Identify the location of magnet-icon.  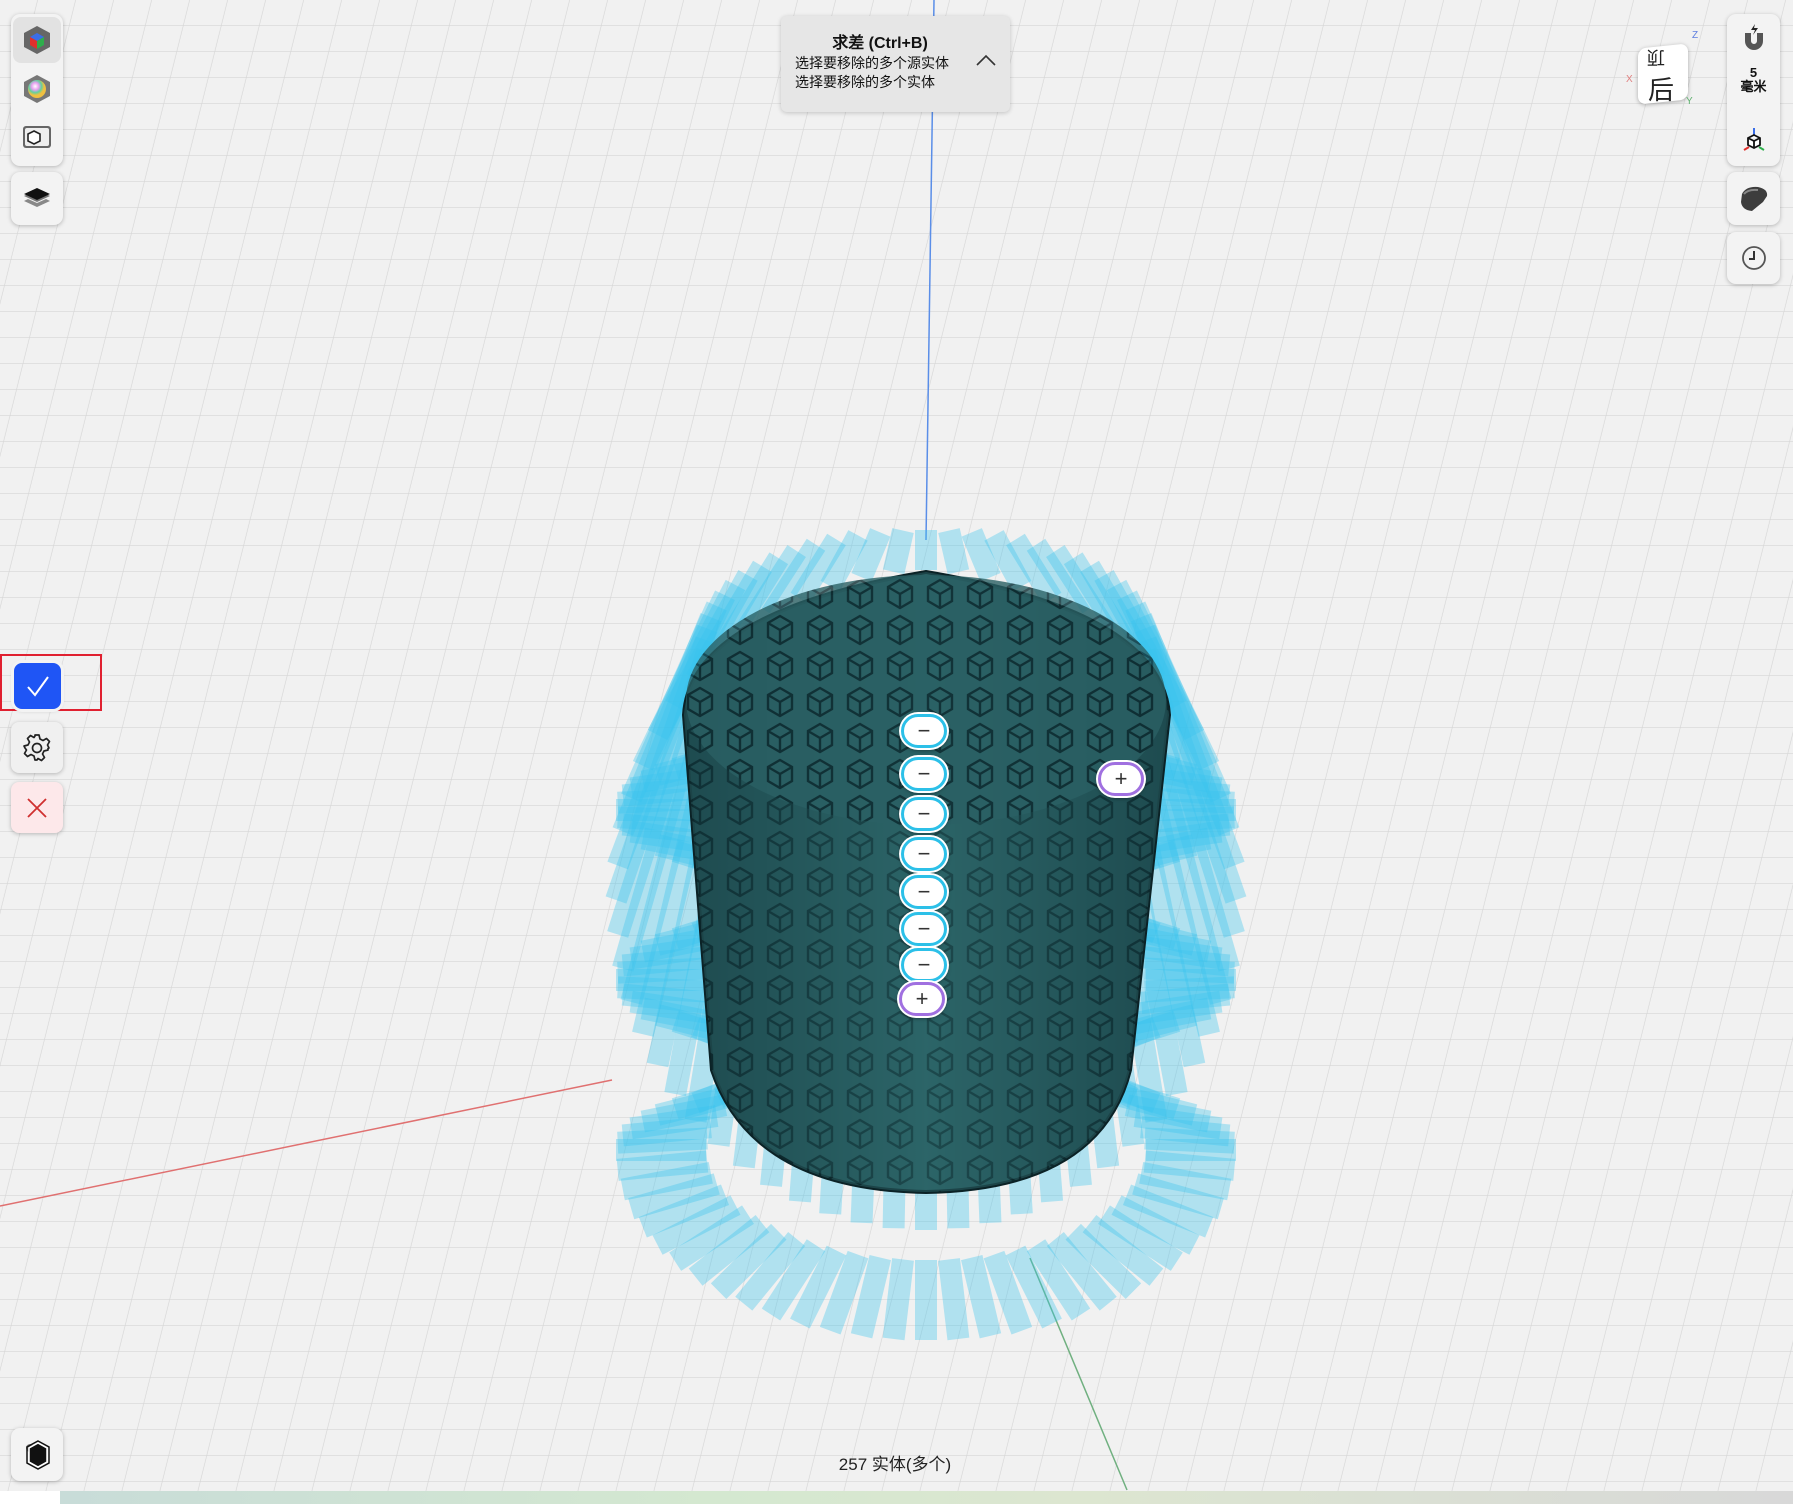
(1753, 37).